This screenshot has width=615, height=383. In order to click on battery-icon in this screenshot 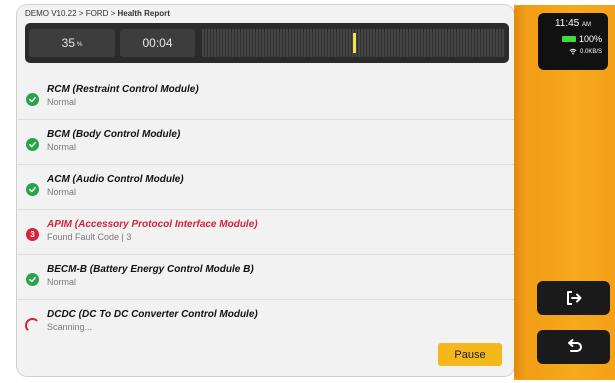, I will do `click(568, 39)`.